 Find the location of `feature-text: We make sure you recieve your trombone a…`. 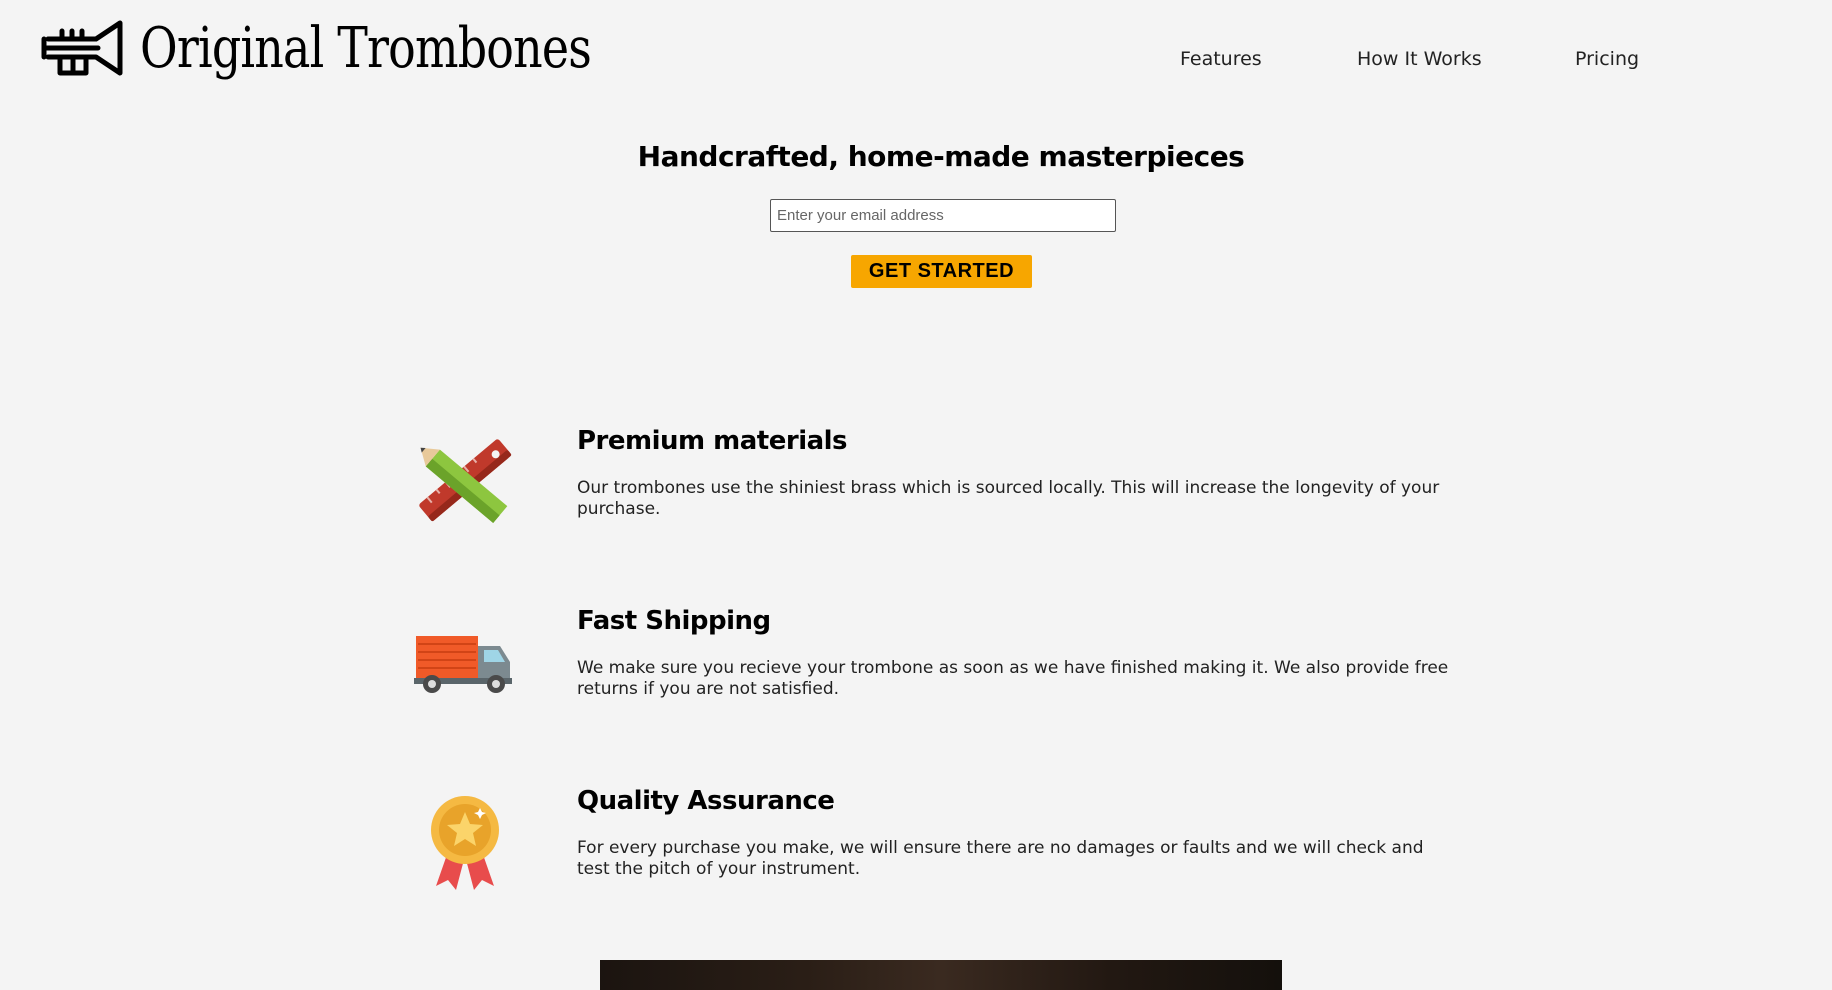

feature-text: We make sure you recieve your trombone a… is located at coordinates (1013, 678).